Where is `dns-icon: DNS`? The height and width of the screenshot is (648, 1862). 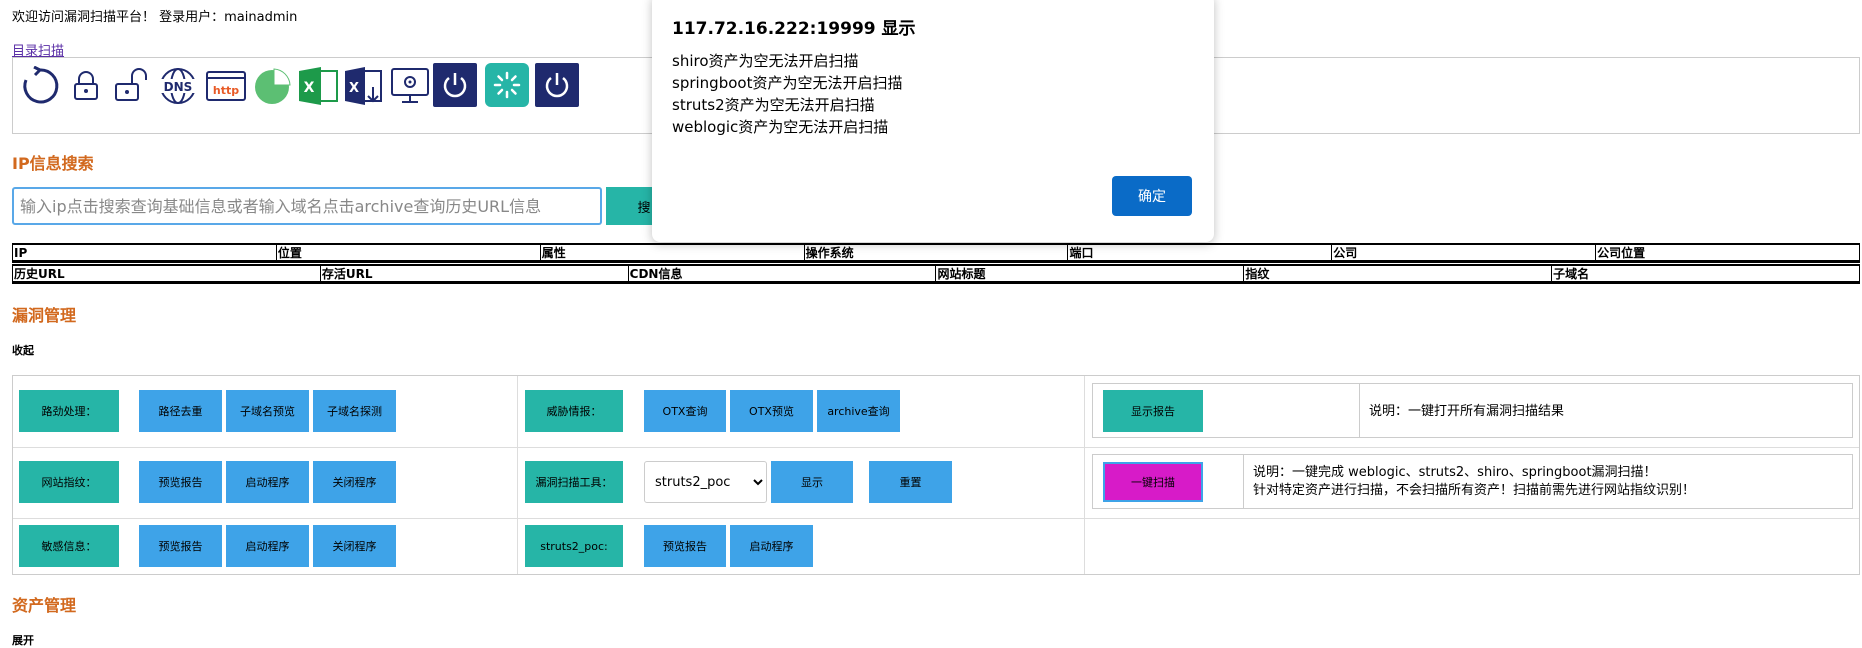
dns-icon: DNS is located at coordinates (178, 86).